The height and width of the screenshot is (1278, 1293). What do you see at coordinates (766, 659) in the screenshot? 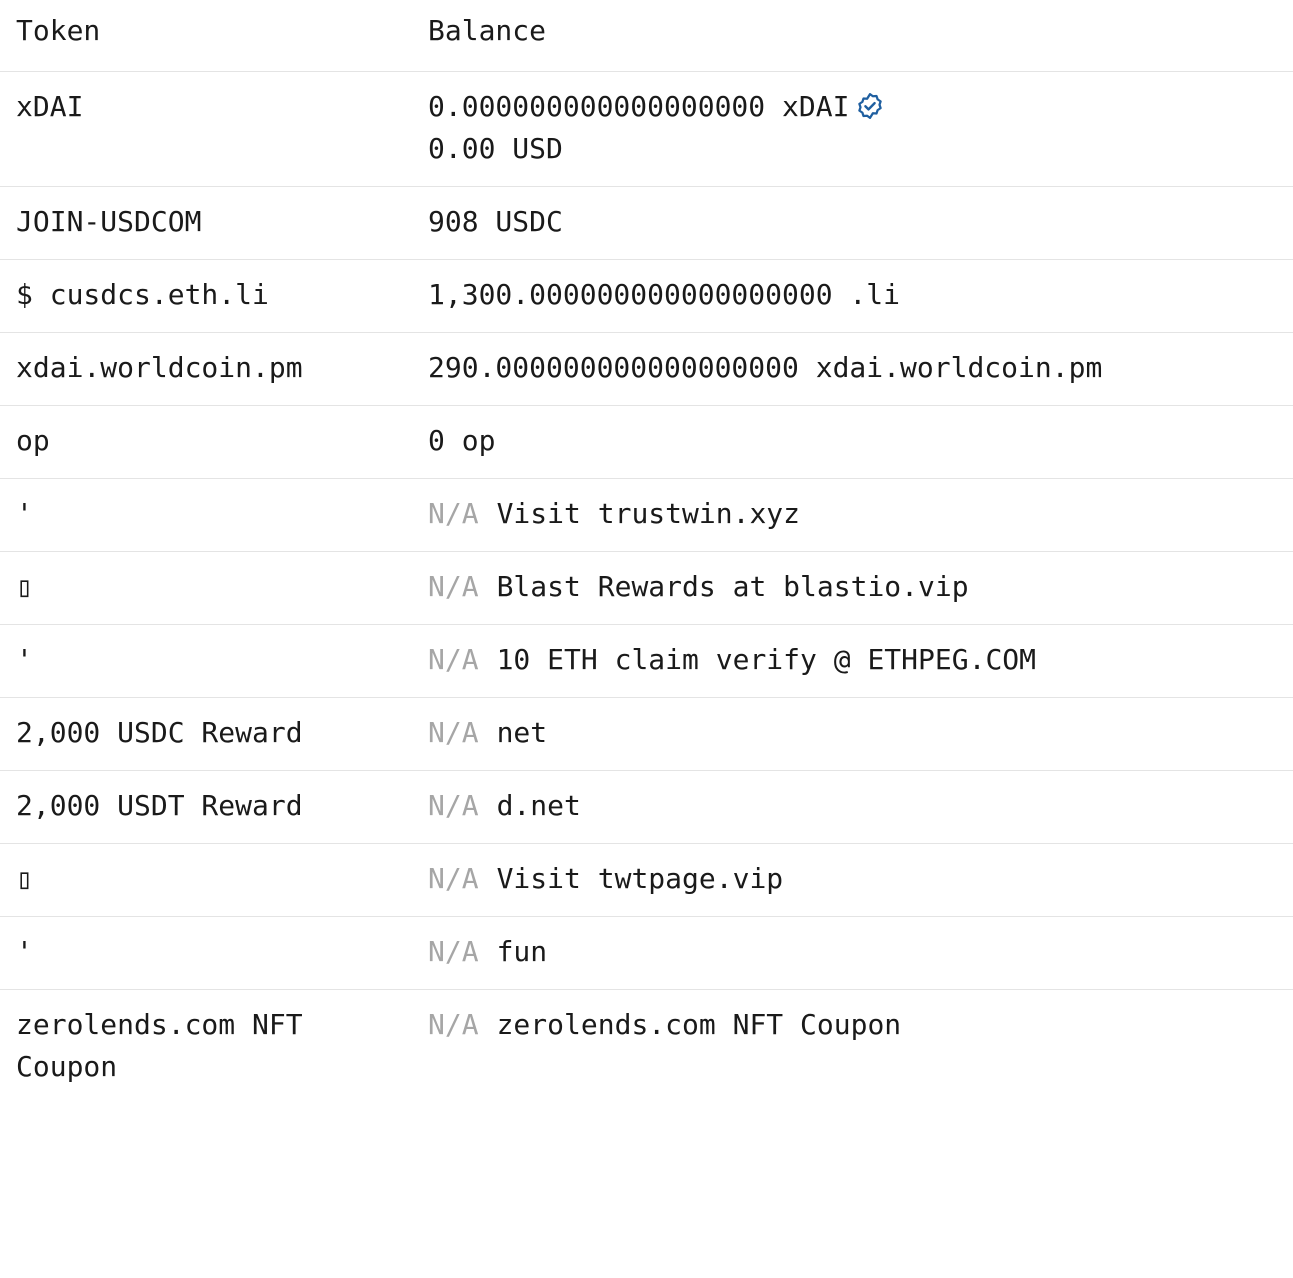
I see `balance-text: 10 ETH claim verify @ ETHPEG.COM` at bounding box center [766, 659].